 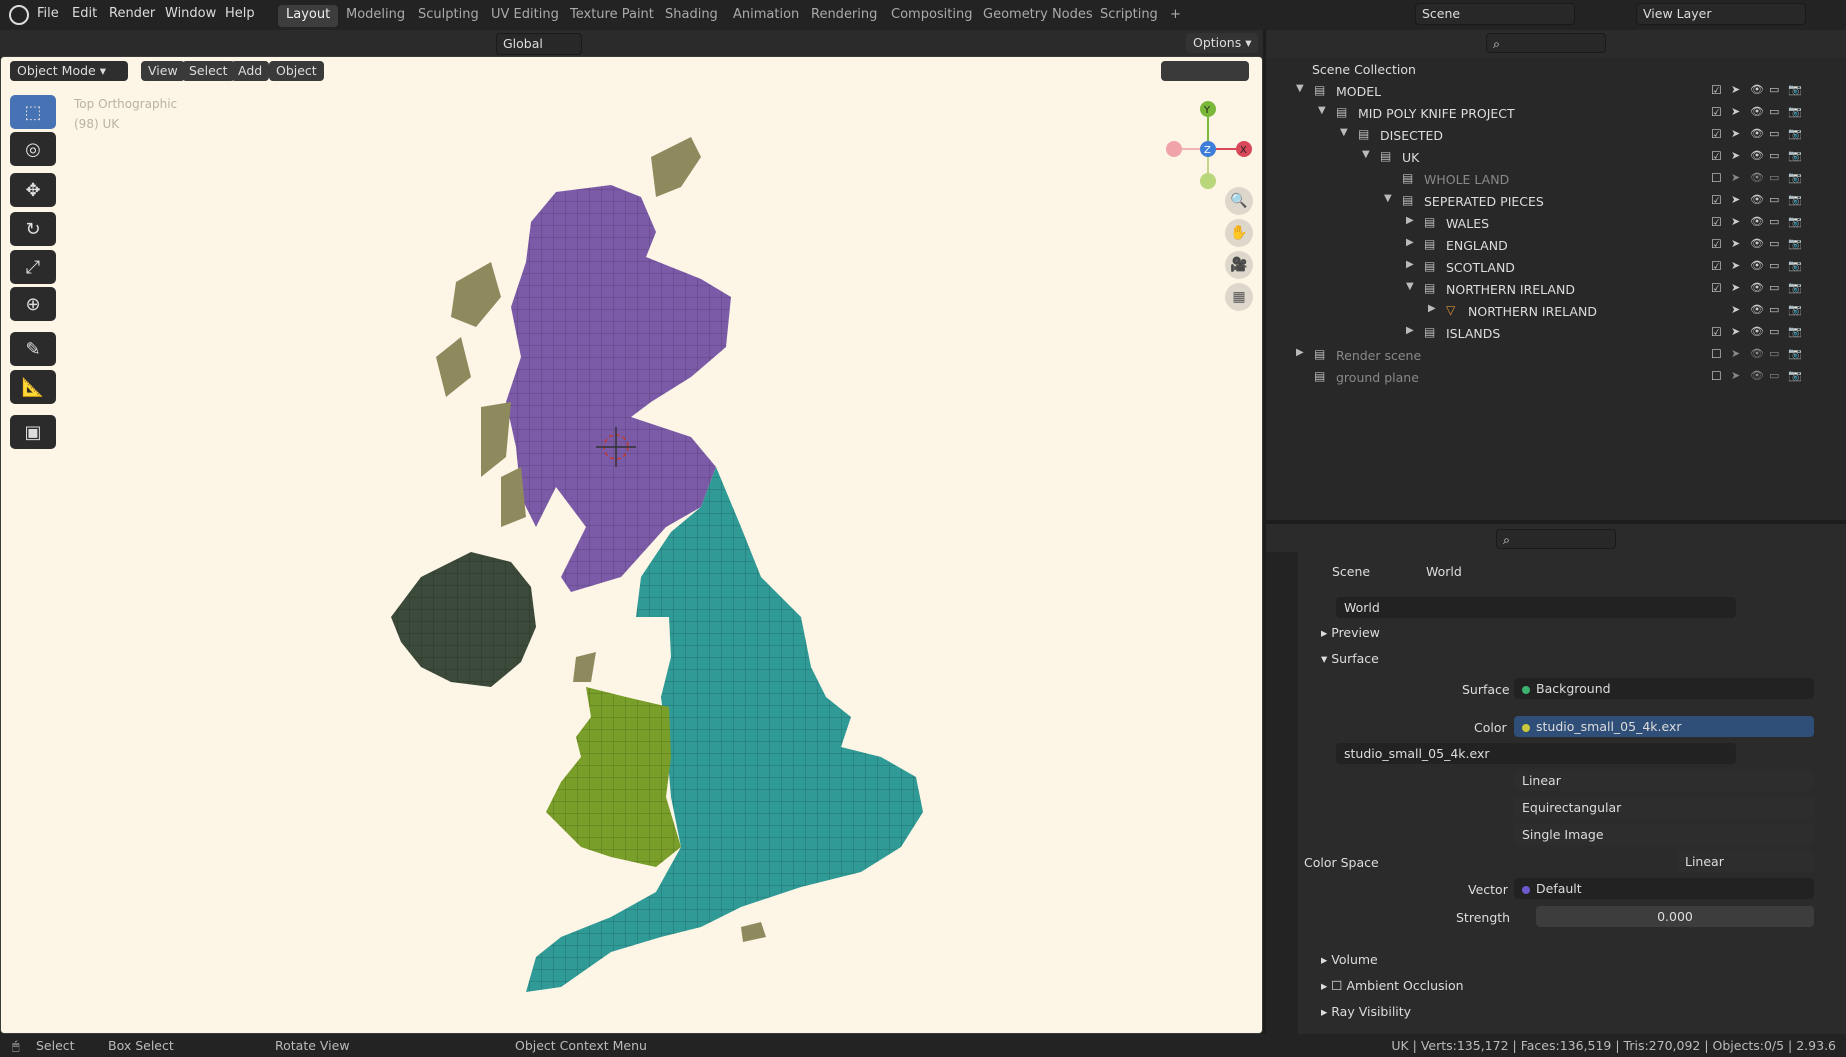 I want to click on tab-texture-paint: Texture Paint, so click(x=612, y=16).